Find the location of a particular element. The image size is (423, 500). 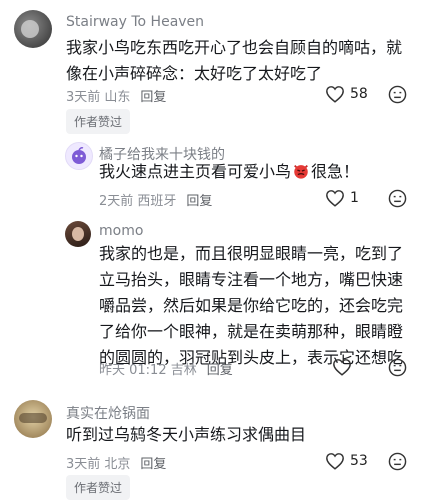

like-count: 1 is located at coordinates (354, 198).